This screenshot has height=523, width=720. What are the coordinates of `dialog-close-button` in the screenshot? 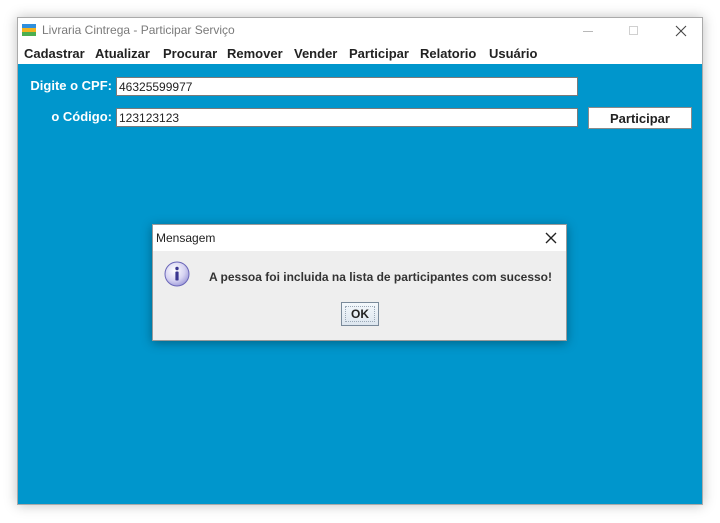 It's located at (551, 238).